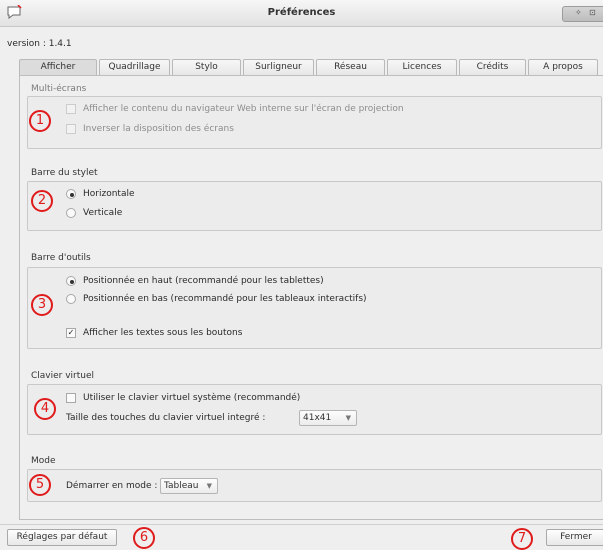  I want to click on section-title-toolbar: Barre d'outils, so click(61, 258).